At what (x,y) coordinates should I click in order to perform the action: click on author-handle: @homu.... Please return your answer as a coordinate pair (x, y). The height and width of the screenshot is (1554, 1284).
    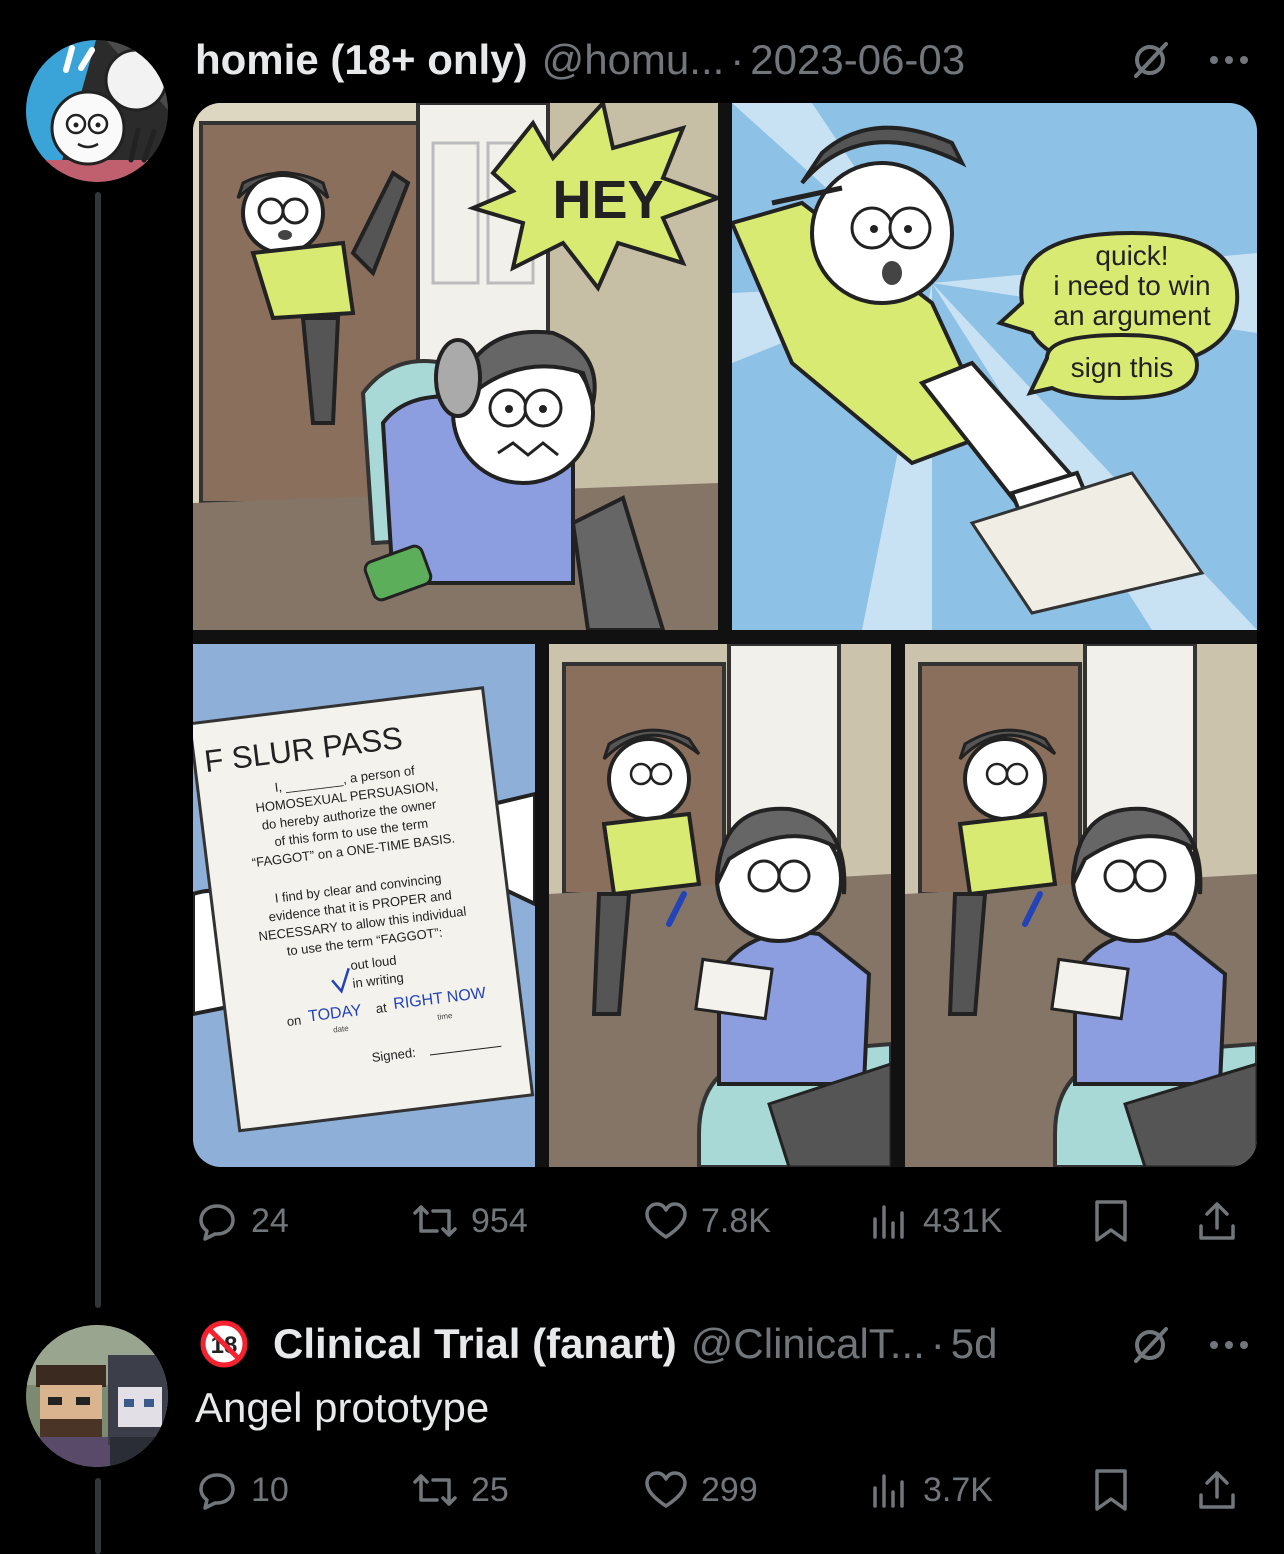
    Looking at the image, I should click on (633, 60).